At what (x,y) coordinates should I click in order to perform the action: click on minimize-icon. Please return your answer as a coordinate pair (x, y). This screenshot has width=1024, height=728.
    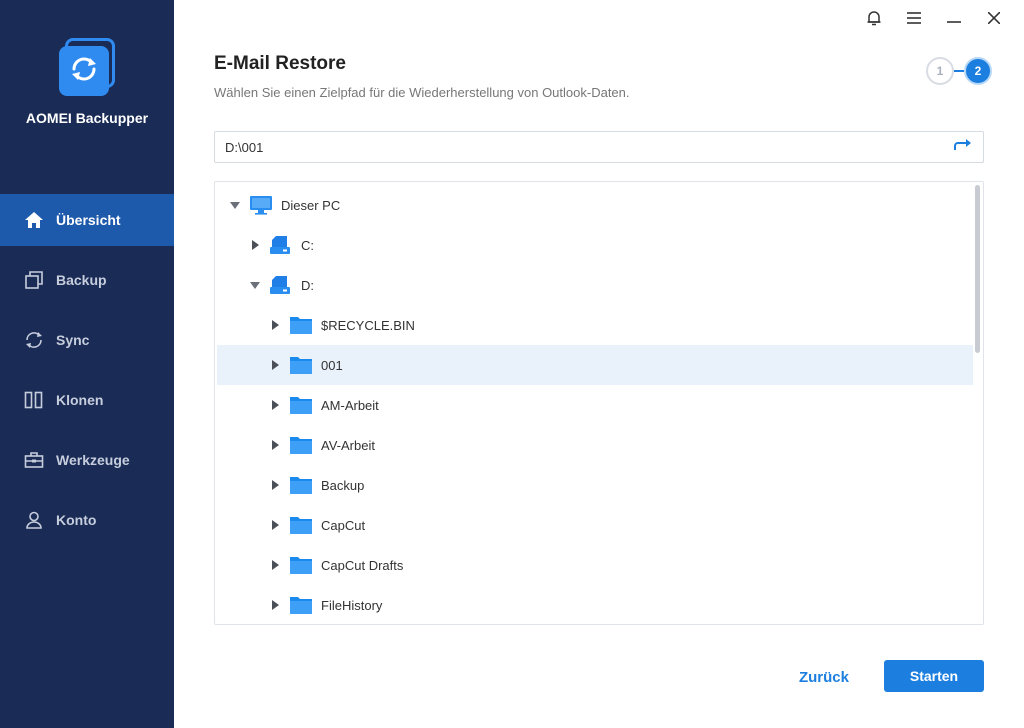
    Looking at the image, I should click on (954, 20).